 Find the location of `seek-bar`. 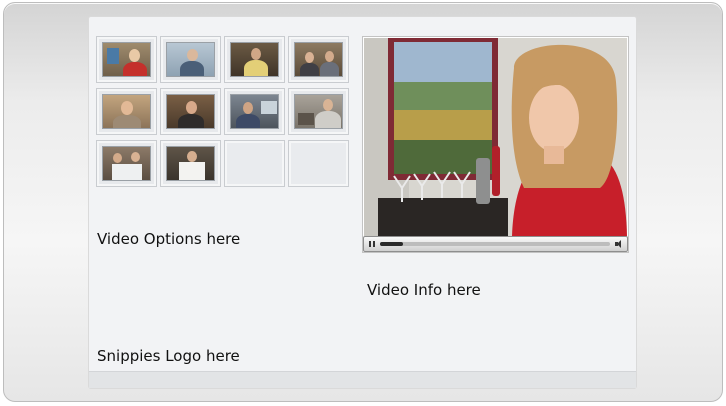

seek-bar is located at coordinates (495, 244).